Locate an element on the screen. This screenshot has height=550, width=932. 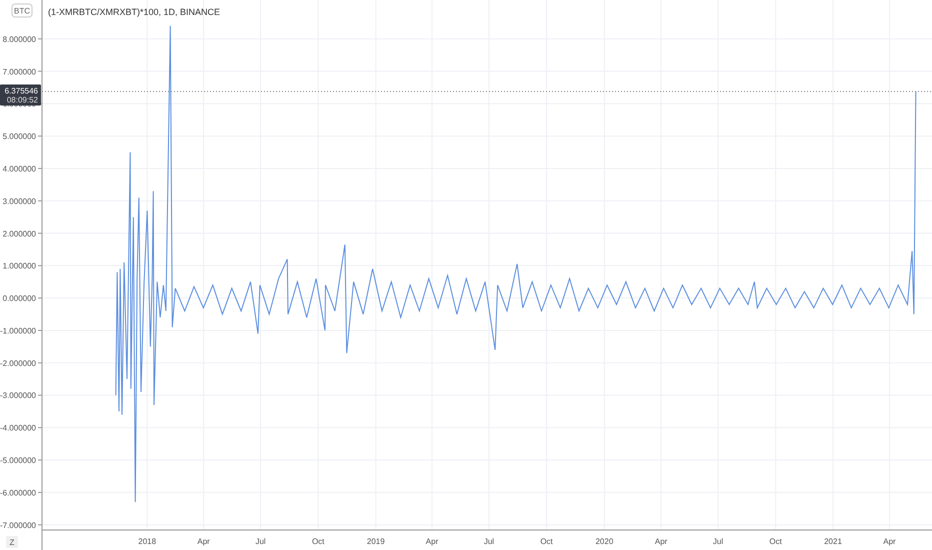
y-axis-label: 2.000000 is located at coordinates (19, 233).